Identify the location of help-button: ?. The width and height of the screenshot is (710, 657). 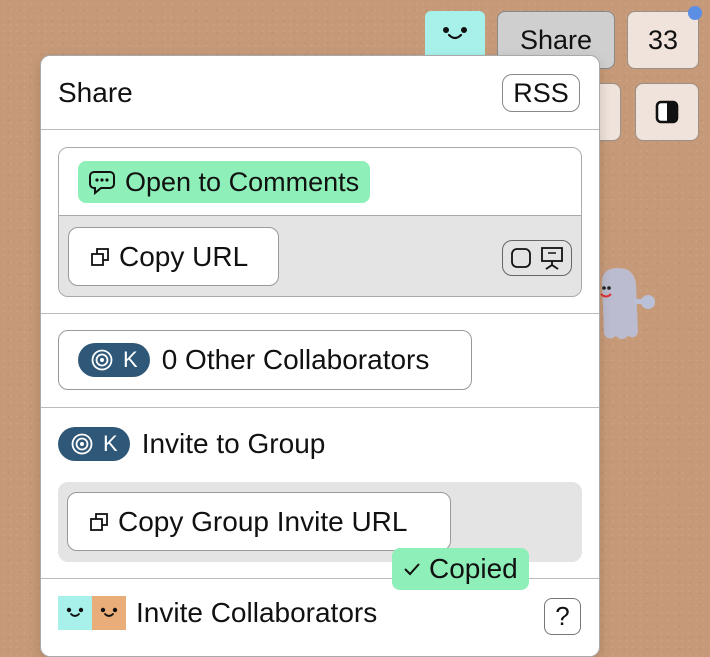
(562, 616).